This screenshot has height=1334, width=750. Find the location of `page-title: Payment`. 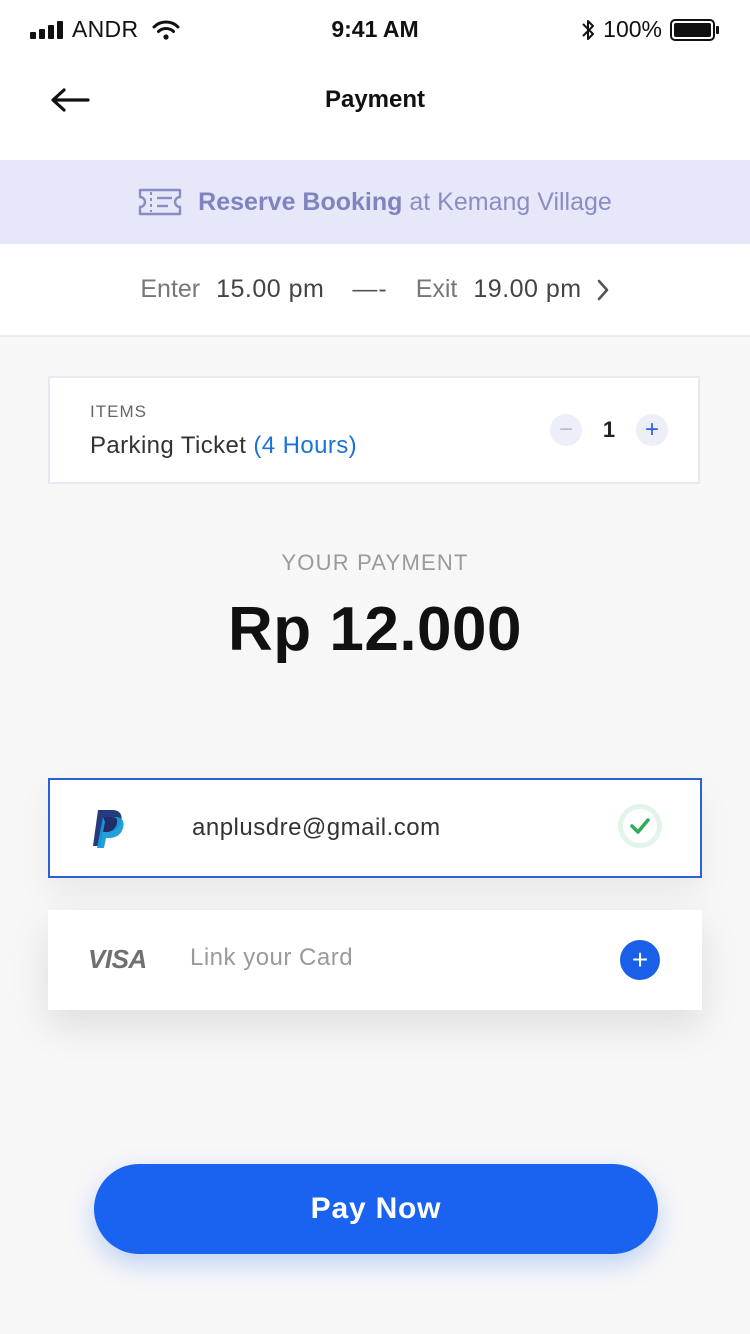

page-title: Payment is located at coordinates (375, 99).